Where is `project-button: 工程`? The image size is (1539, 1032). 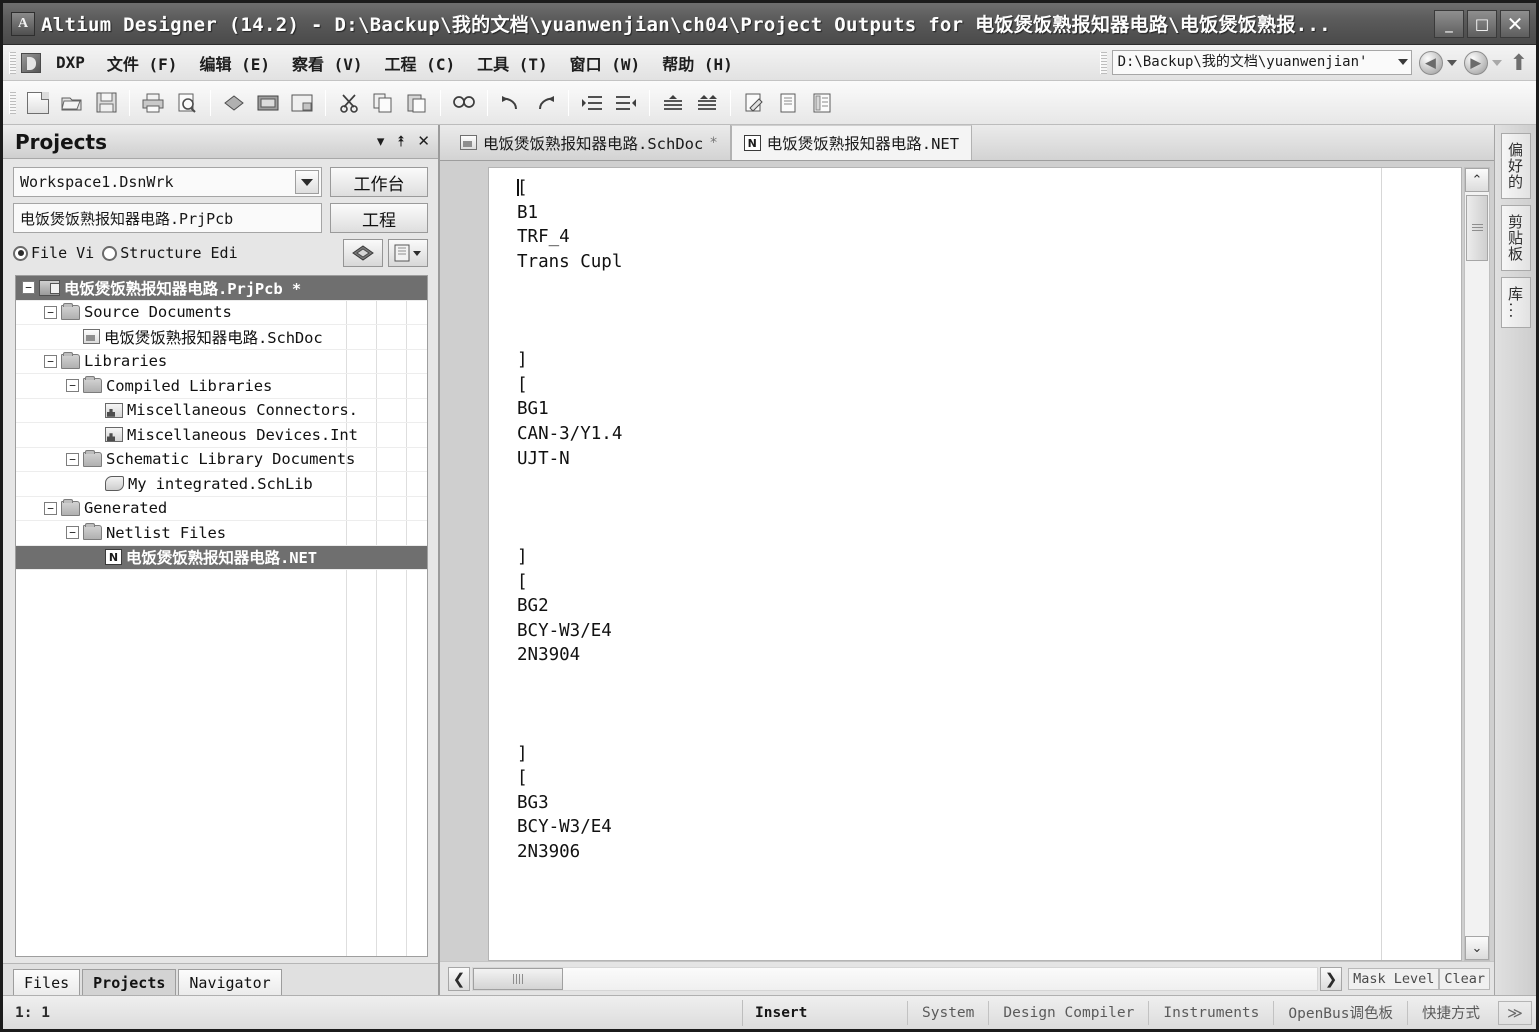 project-button: 工程 is located at coordinates (379, 218).